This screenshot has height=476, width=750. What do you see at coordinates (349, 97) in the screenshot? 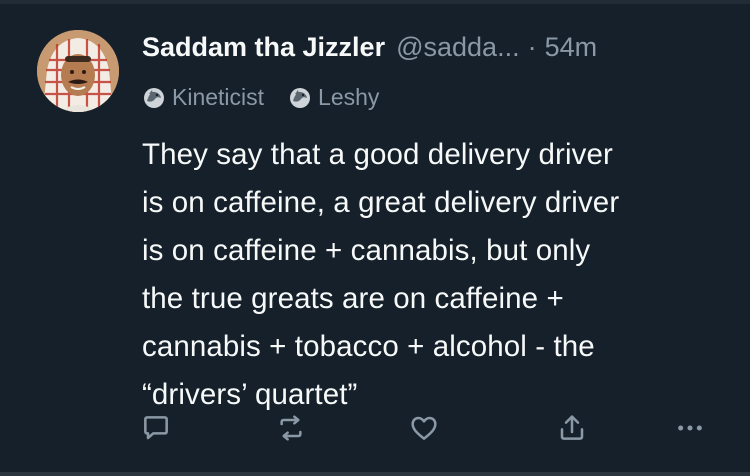
I see `badge-label: Leshy` at bounding box center [349, 97].